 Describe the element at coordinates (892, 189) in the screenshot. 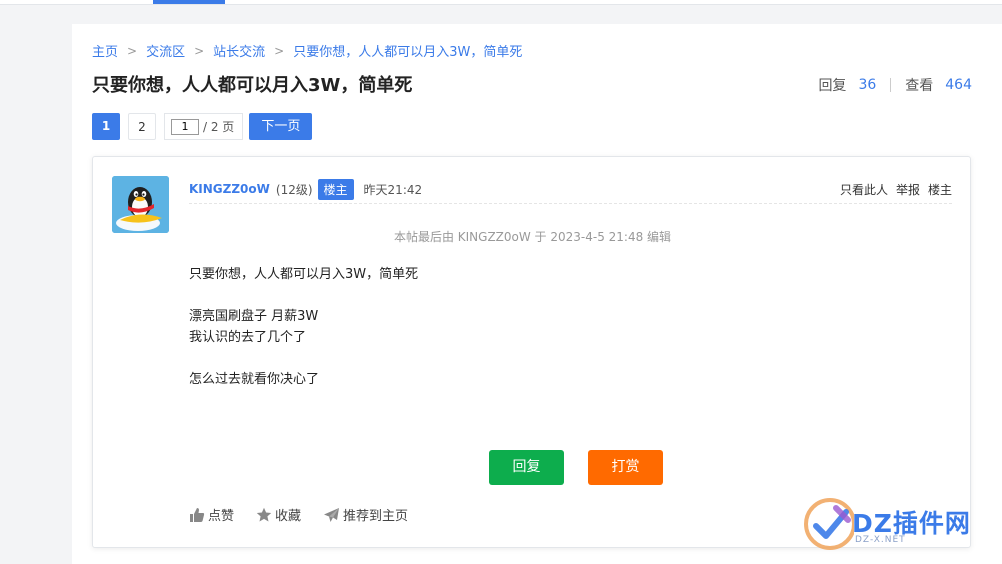

I see `post-actions: 只看此人 举报 楼主` at that location.